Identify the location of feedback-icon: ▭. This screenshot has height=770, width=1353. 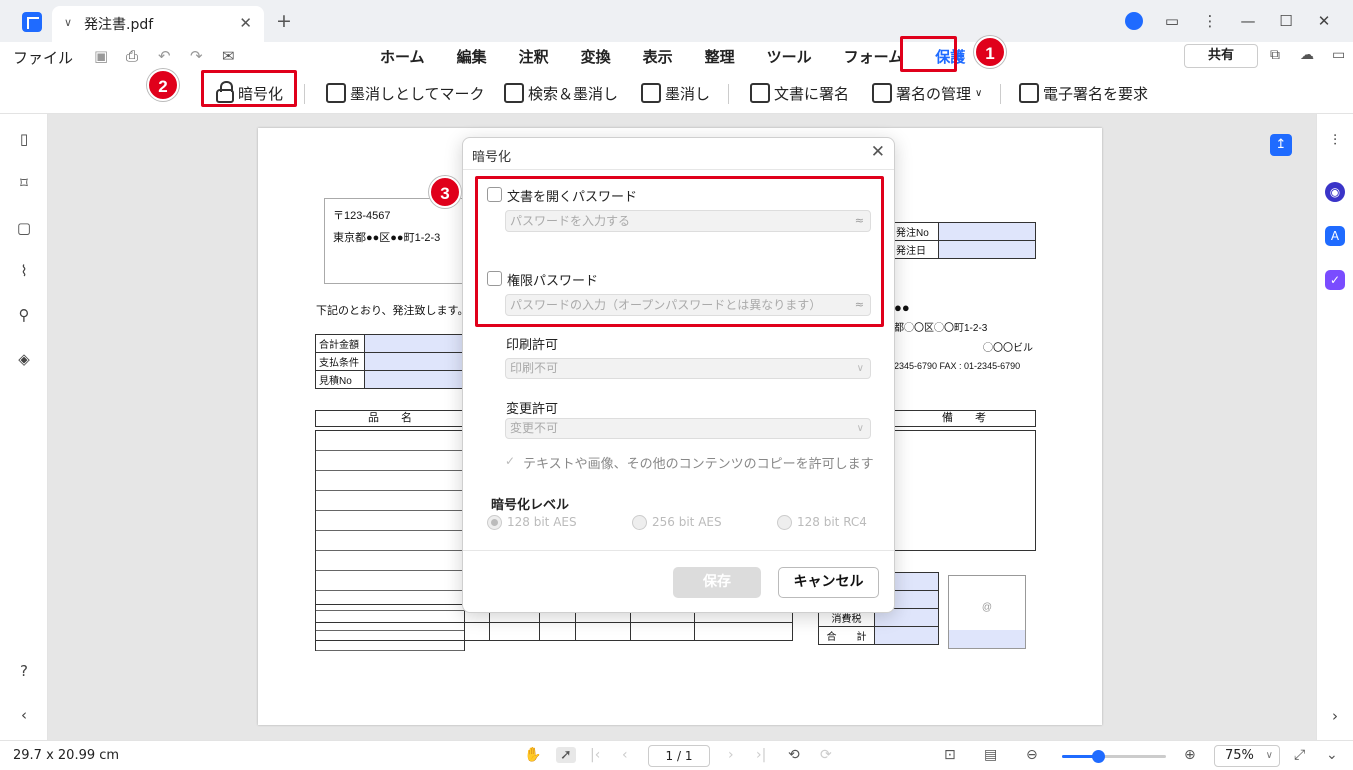
(1172, 21).